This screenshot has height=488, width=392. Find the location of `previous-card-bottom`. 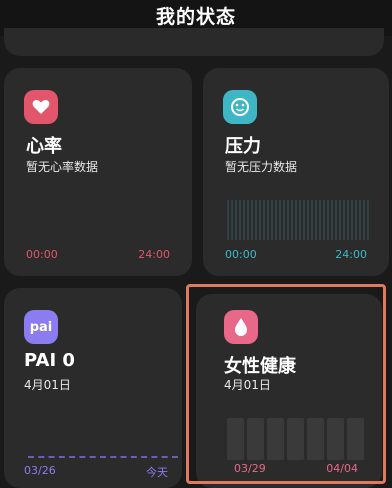

previous-card-bottom is located at coordinates (194, 42).